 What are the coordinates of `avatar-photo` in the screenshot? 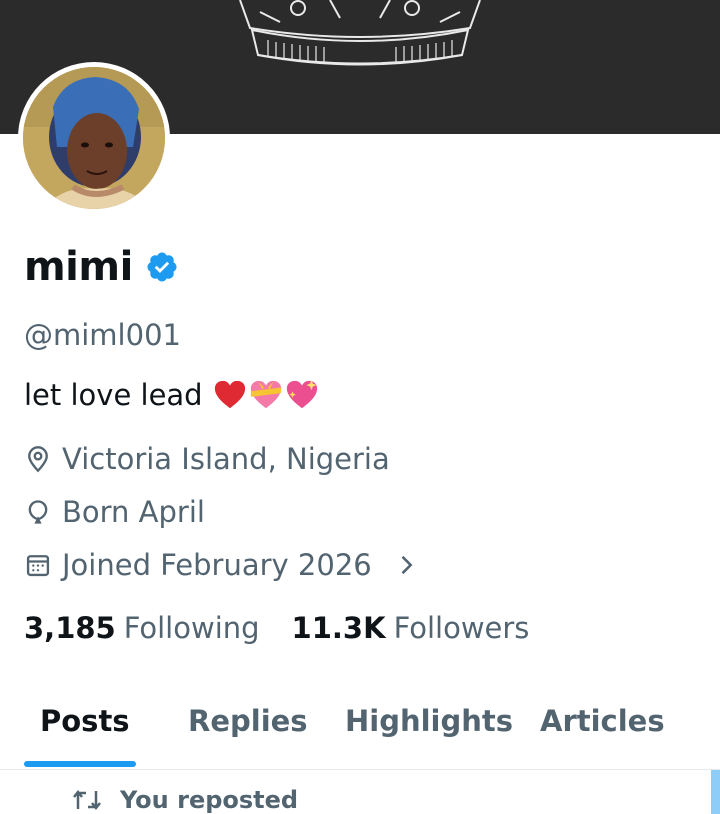 It's located at (94, 138).